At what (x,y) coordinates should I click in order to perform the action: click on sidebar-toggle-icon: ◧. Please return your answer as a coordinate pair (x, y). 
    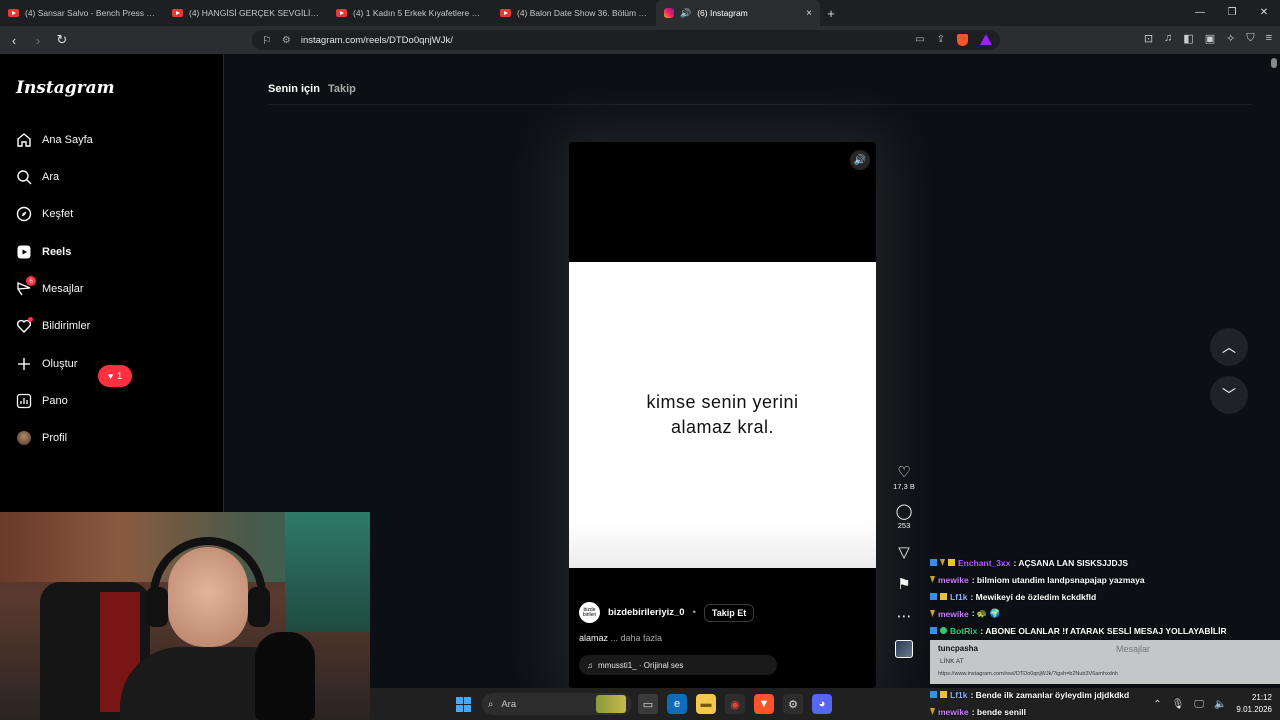
    Looking at the image, I should click on (1188, 38).